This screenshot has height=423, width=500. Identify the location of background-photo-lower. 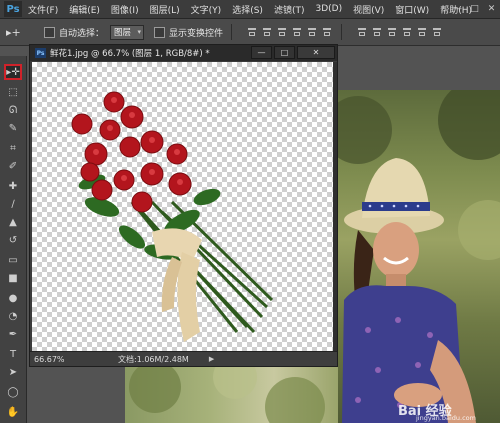
(231, 395).